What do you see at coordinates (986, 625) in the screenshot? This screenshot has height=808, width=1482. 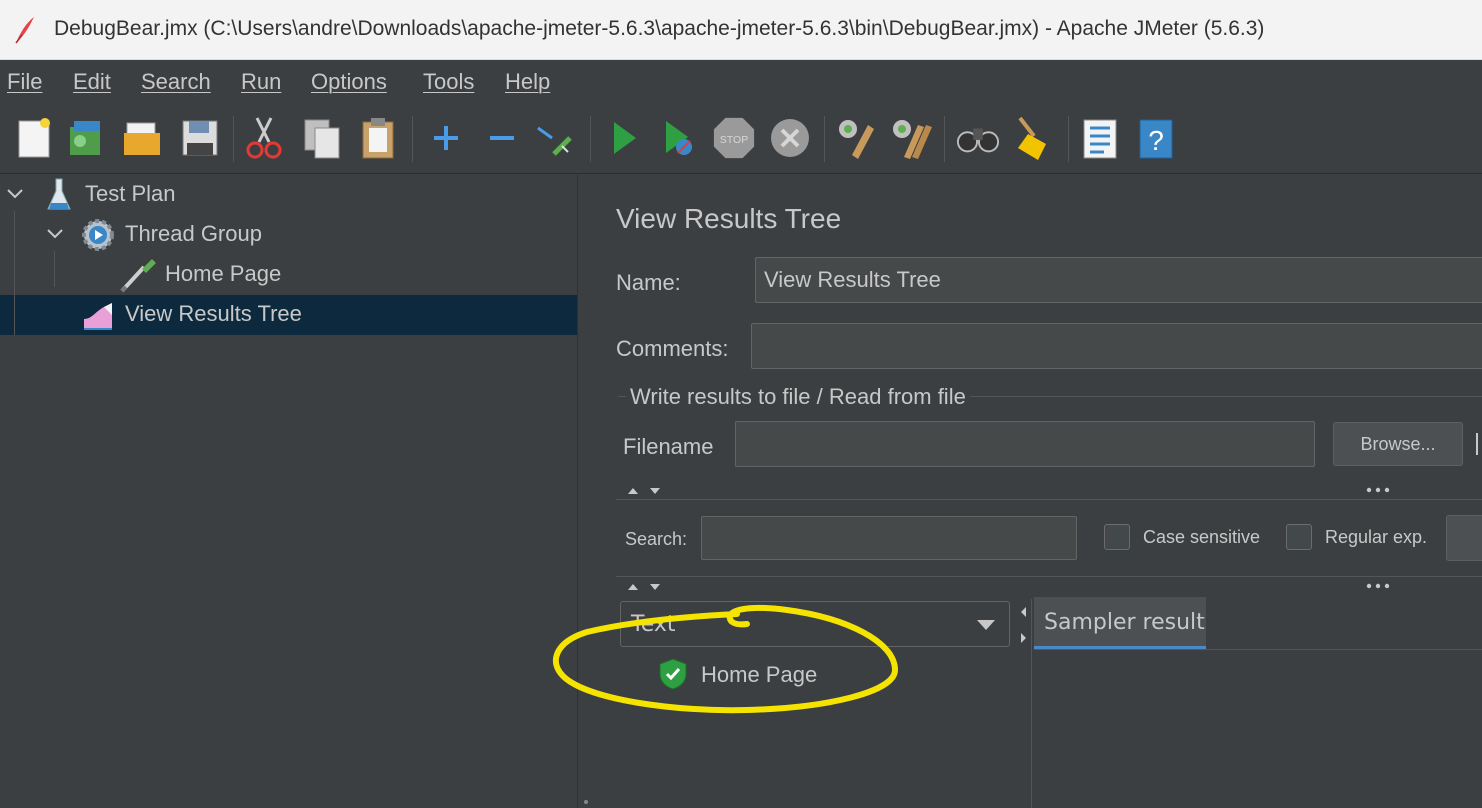 I see `chevron-down-icon` at bounding box center [986, 625].